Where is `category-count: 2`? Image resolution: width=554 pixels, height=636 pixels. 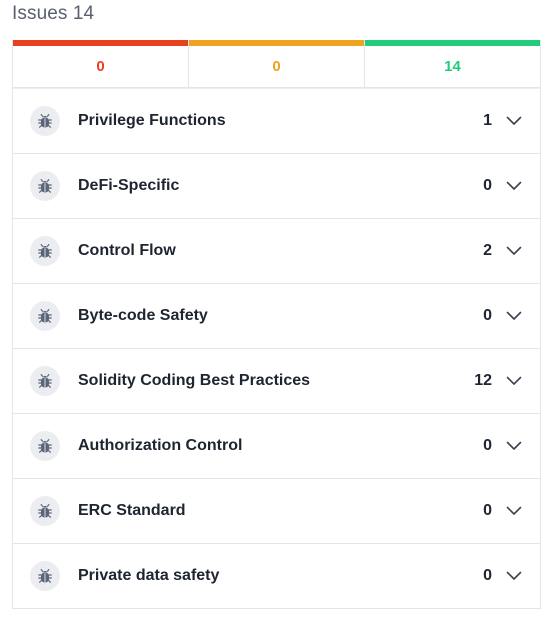 category-count: 2 is located at coordinates (487, 250).